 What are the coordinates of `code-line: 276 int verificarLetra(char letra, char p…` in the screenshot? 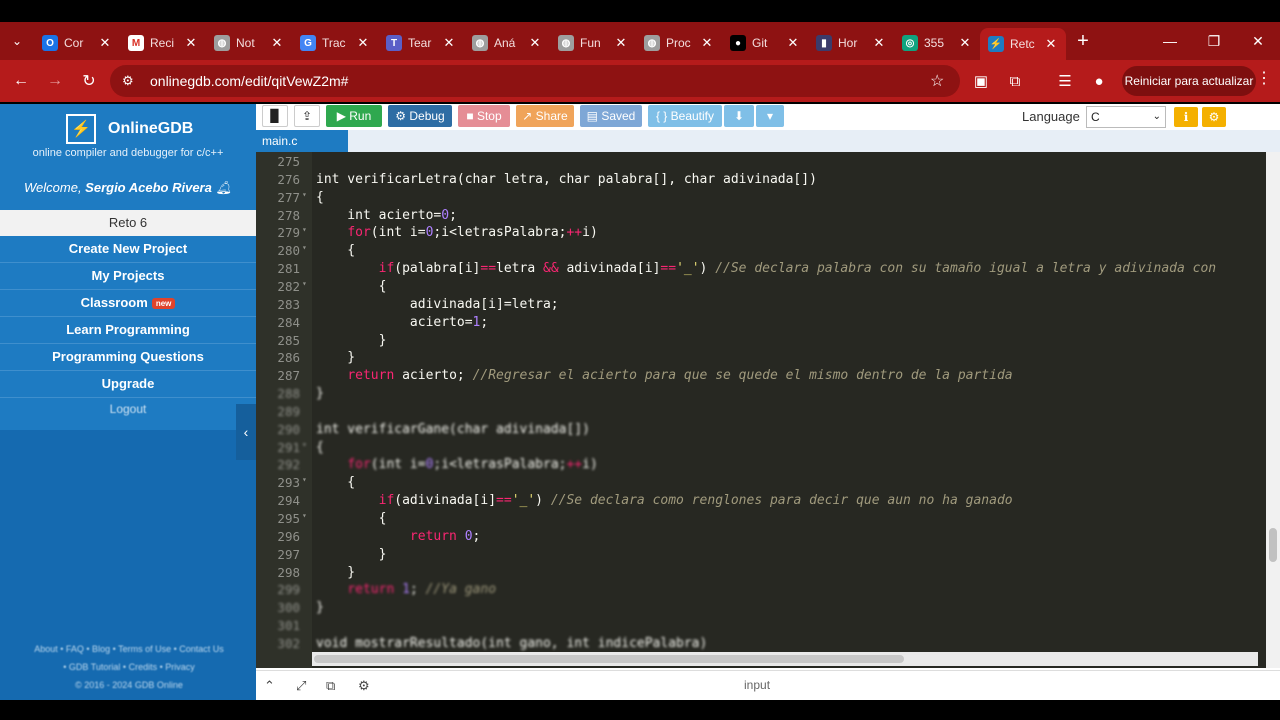 It's located at (761, 181).